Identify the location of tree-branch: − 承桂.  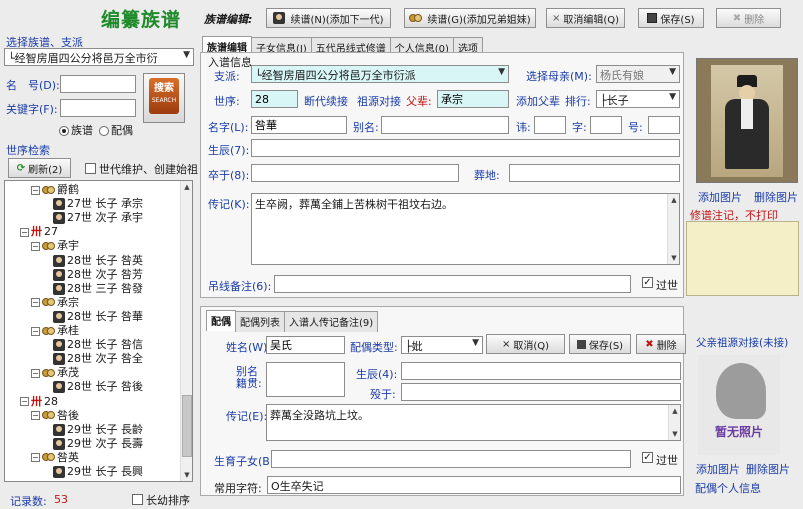
(55, 330).